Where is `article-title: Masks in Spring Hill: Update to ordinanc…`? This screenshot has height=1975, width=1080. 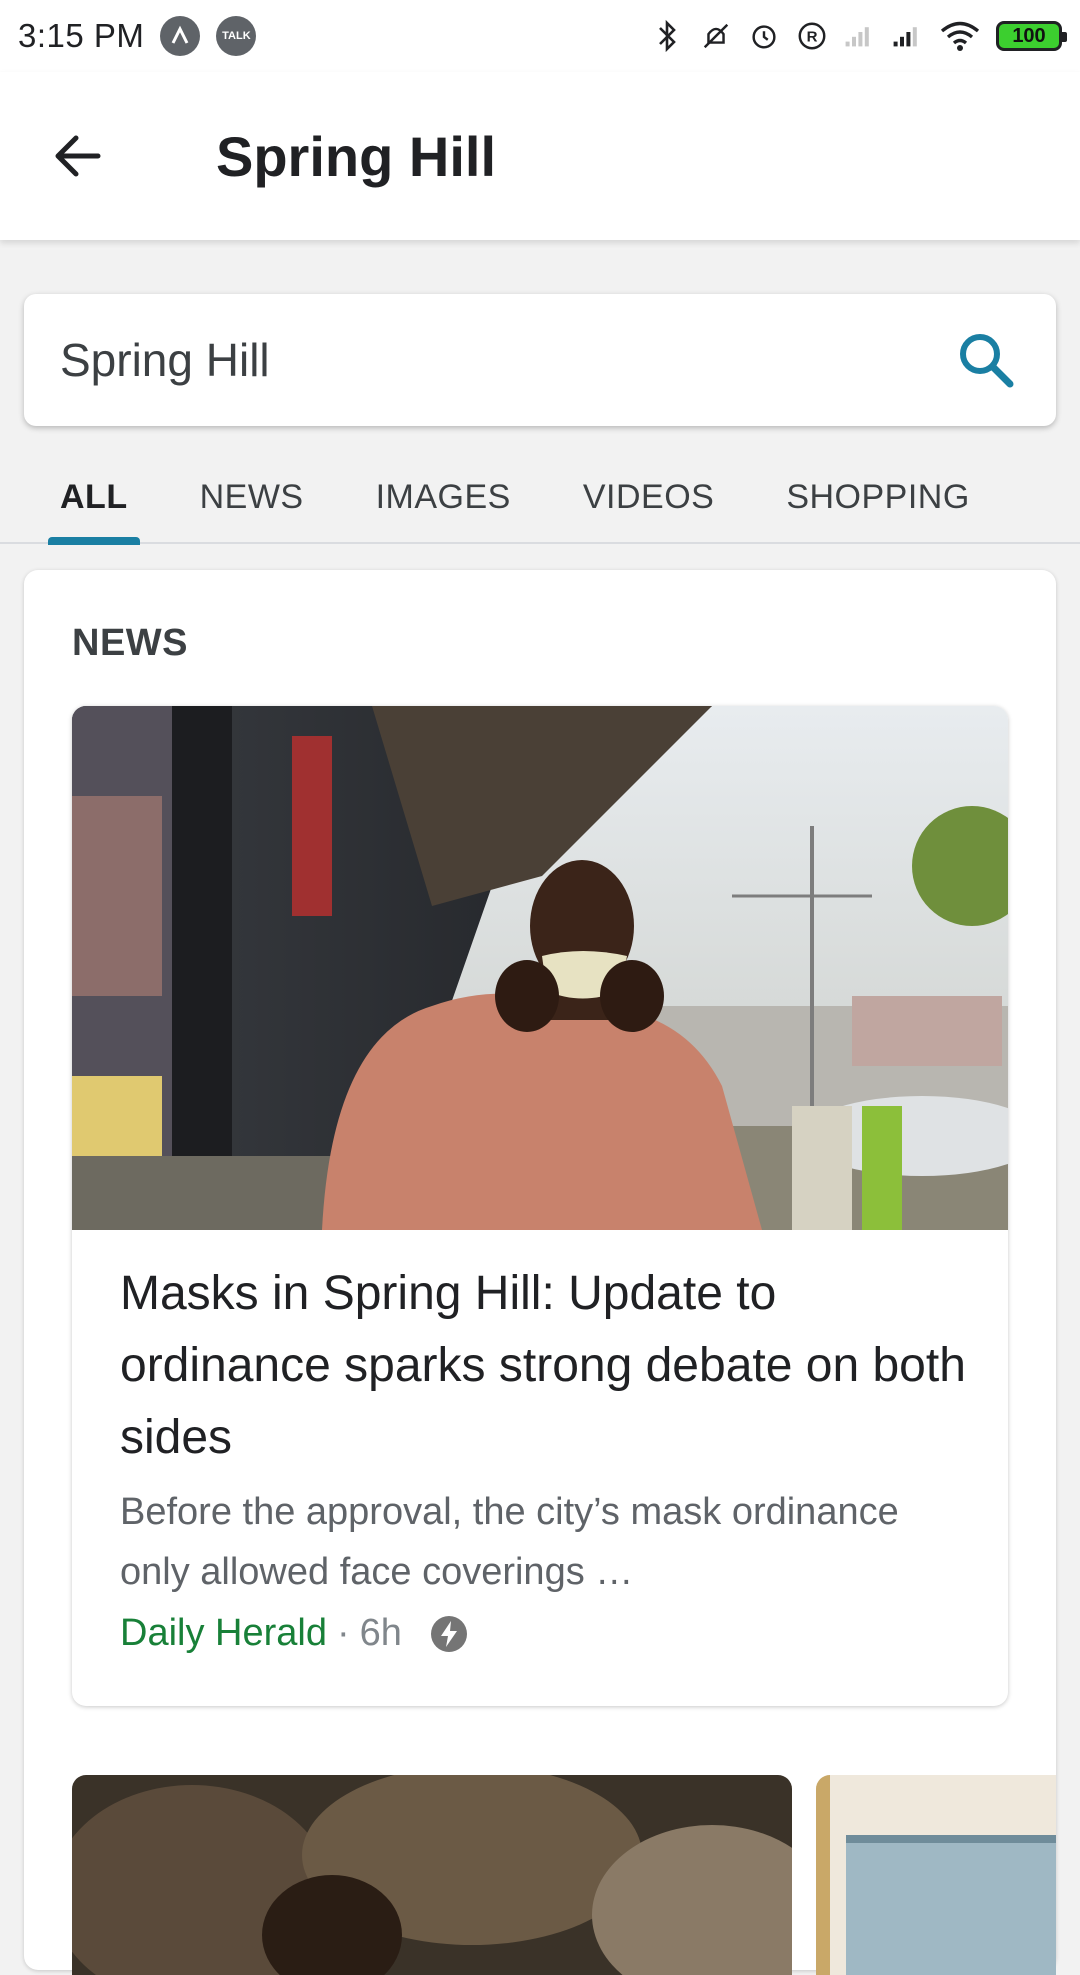
article-title: Masks in Spring Hill: Update to ordinanc… is located at coordinates (545, 1366).